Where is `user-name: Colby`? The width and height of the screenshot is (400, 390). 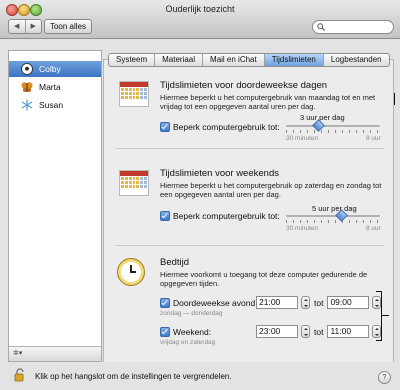 user-name: Colby is located at coordinates (50, 69).